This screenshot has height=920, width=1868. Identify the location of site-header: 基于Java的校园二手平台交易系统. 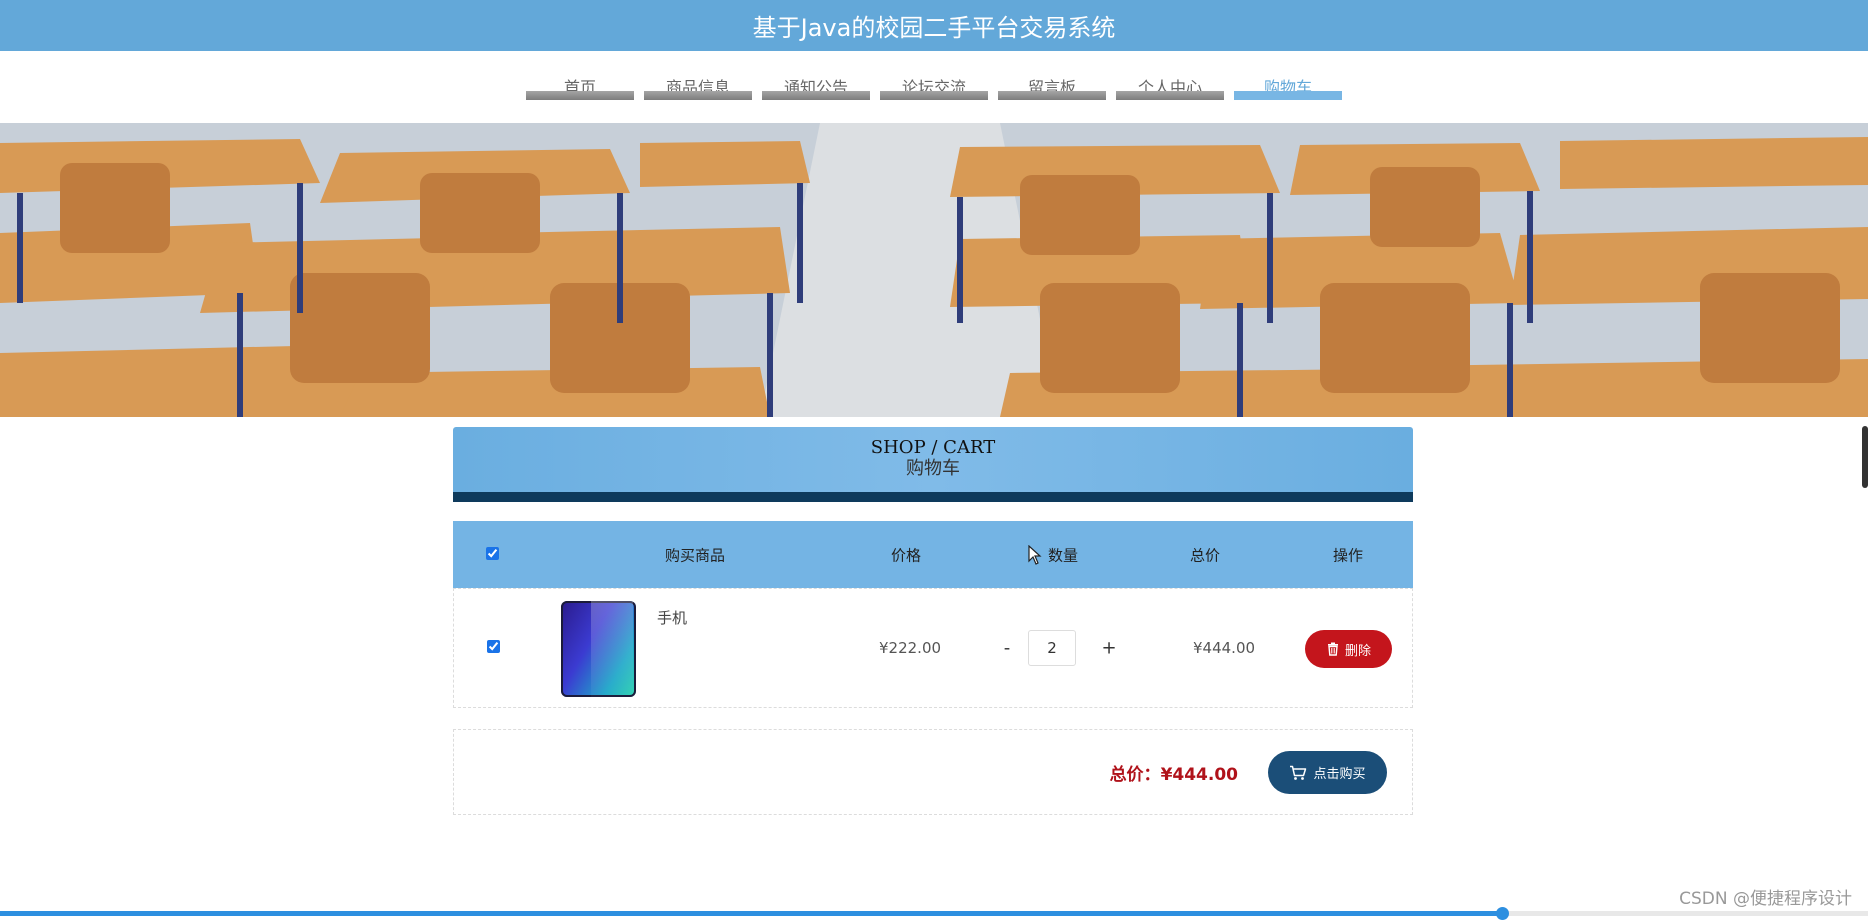
(934, 25).